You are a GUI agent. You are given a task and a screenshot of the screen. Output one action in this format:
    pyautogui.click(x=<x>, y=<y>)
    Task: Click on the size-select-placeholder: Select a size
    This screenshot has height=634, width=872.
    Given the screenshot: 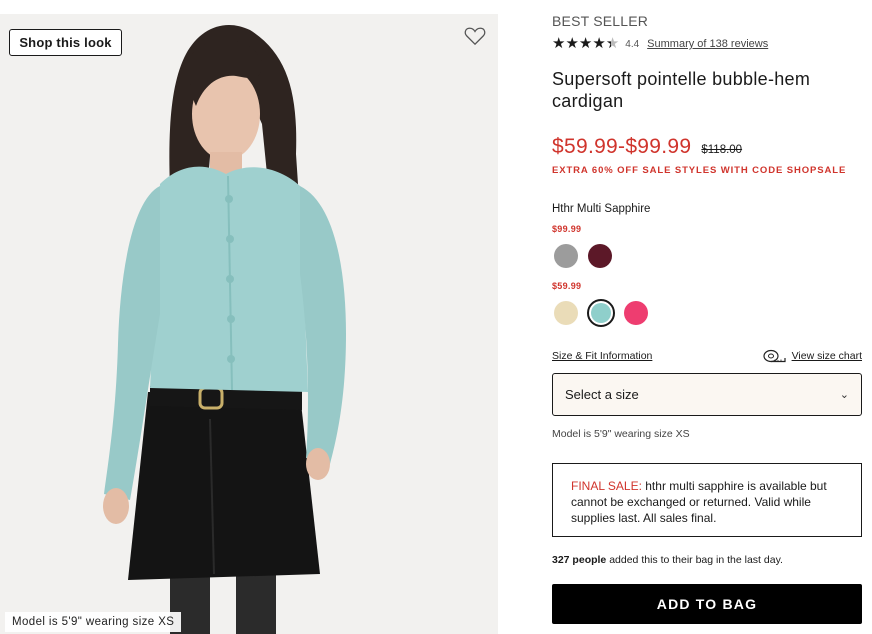 What is the action you would take?
    pyautogui.click(x=602, y=394)
    